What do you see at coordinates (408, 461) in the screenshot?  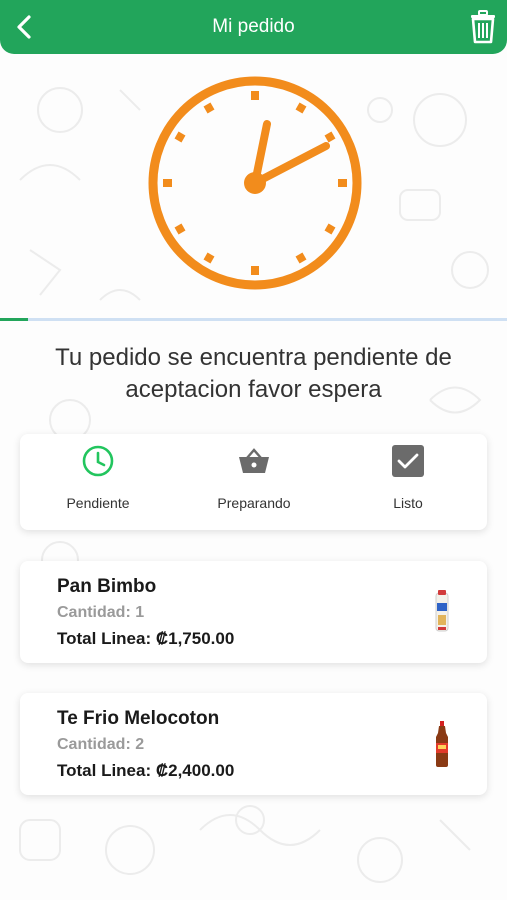 I see `checkbox-icon` at bounding box center [408, 461].